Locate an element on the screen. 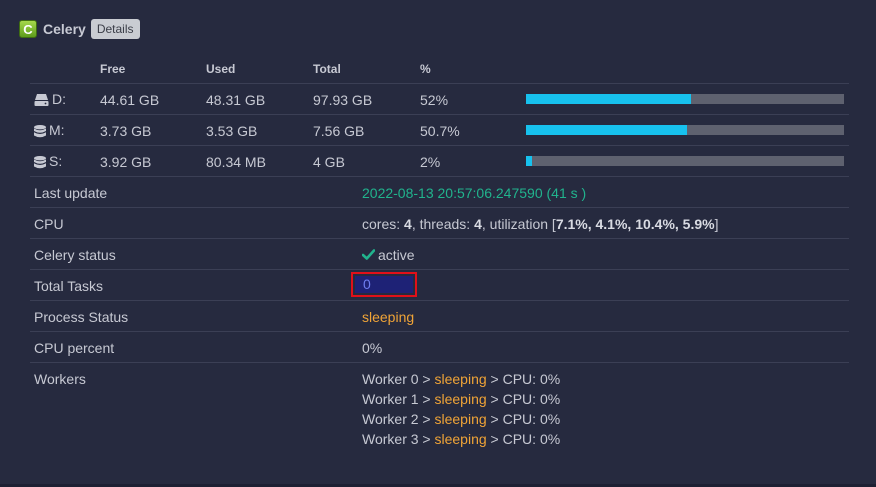 This screenshot has height=487, width=876. worker-item: Worker 3 > sleeping > CPU: 0% is located at coordinates (461, 439).